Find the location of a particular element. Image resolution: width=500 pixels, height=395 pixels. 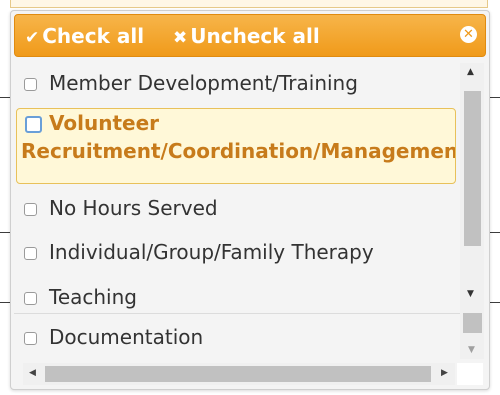

uncheck-all-label: Uncheck all is located at coordinates (255, 36).